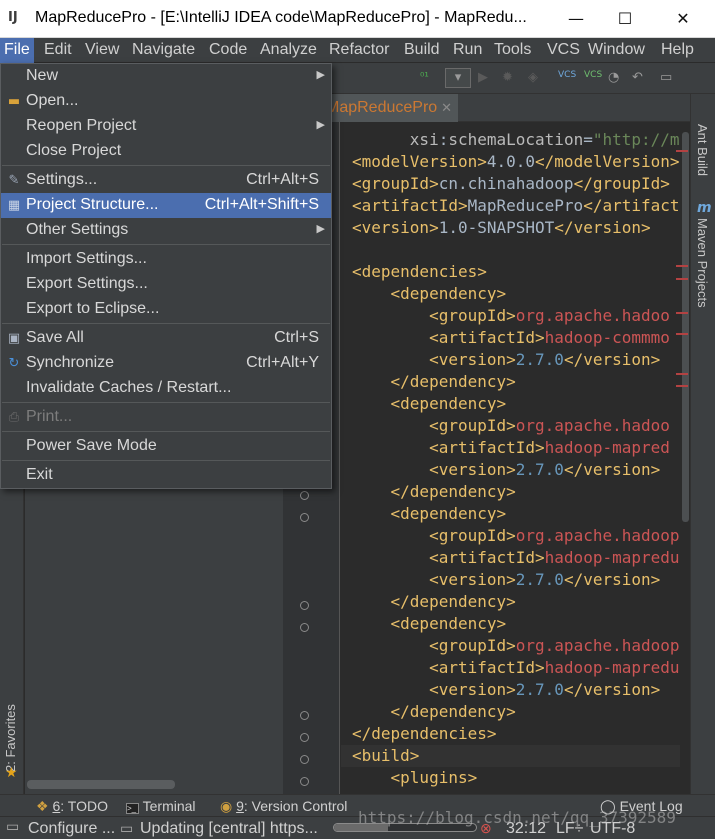  I want to click on project-panel-scrollbar, so click(101, 784).